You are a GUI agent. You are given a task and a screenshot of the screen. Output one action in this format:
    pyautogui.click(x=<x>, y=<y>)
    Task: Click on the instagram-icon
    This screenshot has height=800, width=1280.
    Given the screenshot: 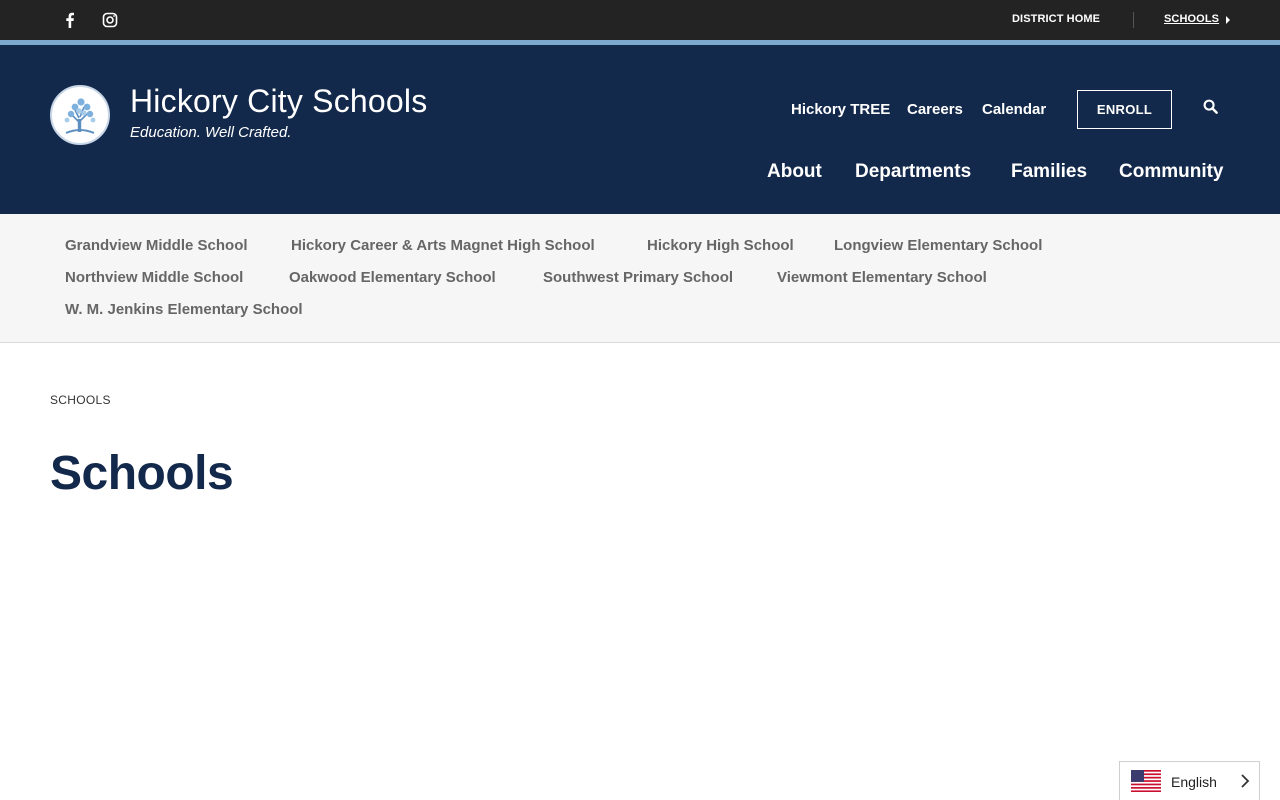 What is the action you would take?
    pyautogui.click(x=110, y=20)
    